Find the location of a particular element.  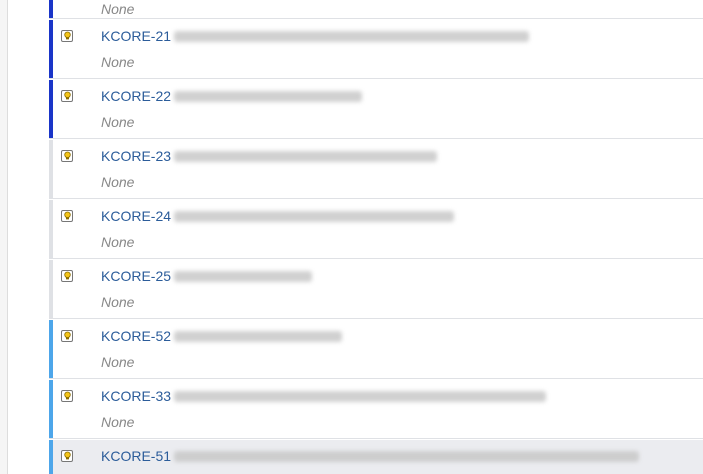

issue-row: KCORE-21 None is located at coordinates (376, 49).